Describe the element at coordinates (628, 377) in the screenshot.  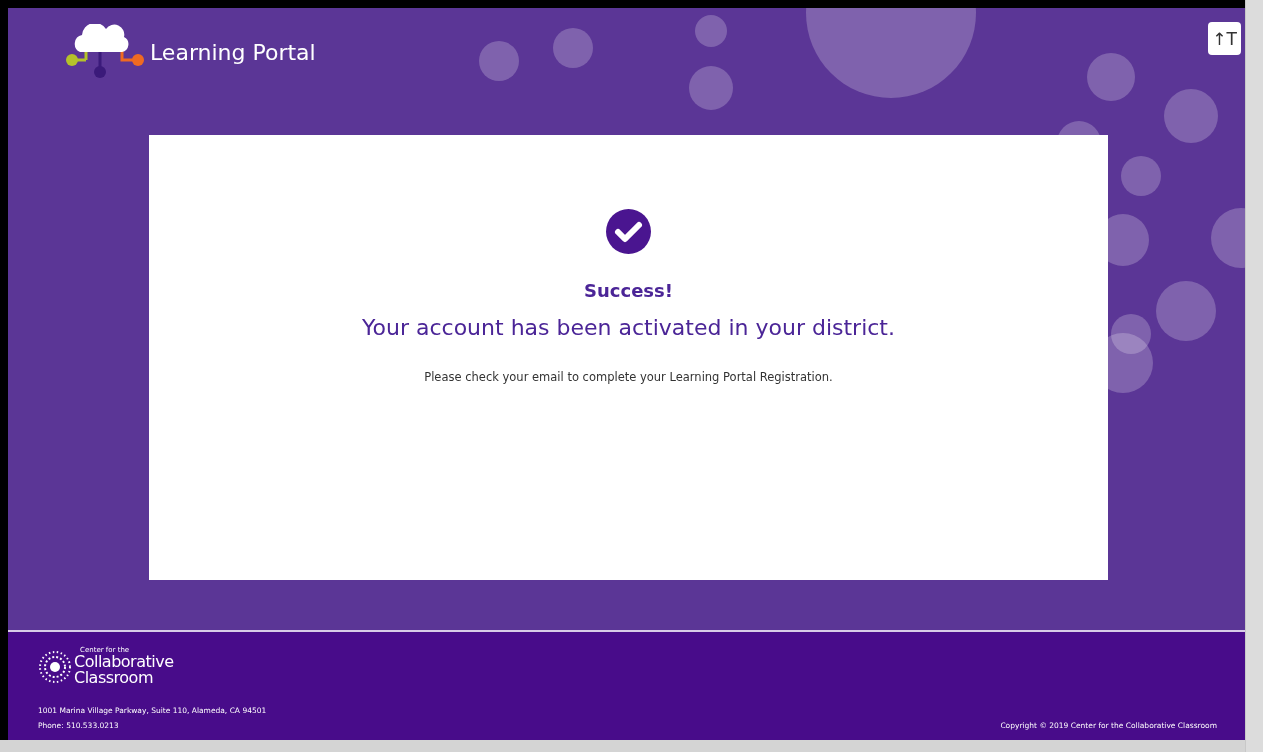
I see `instruction-text: Please check your email to complete your Learning Portal Registration.` at that location.